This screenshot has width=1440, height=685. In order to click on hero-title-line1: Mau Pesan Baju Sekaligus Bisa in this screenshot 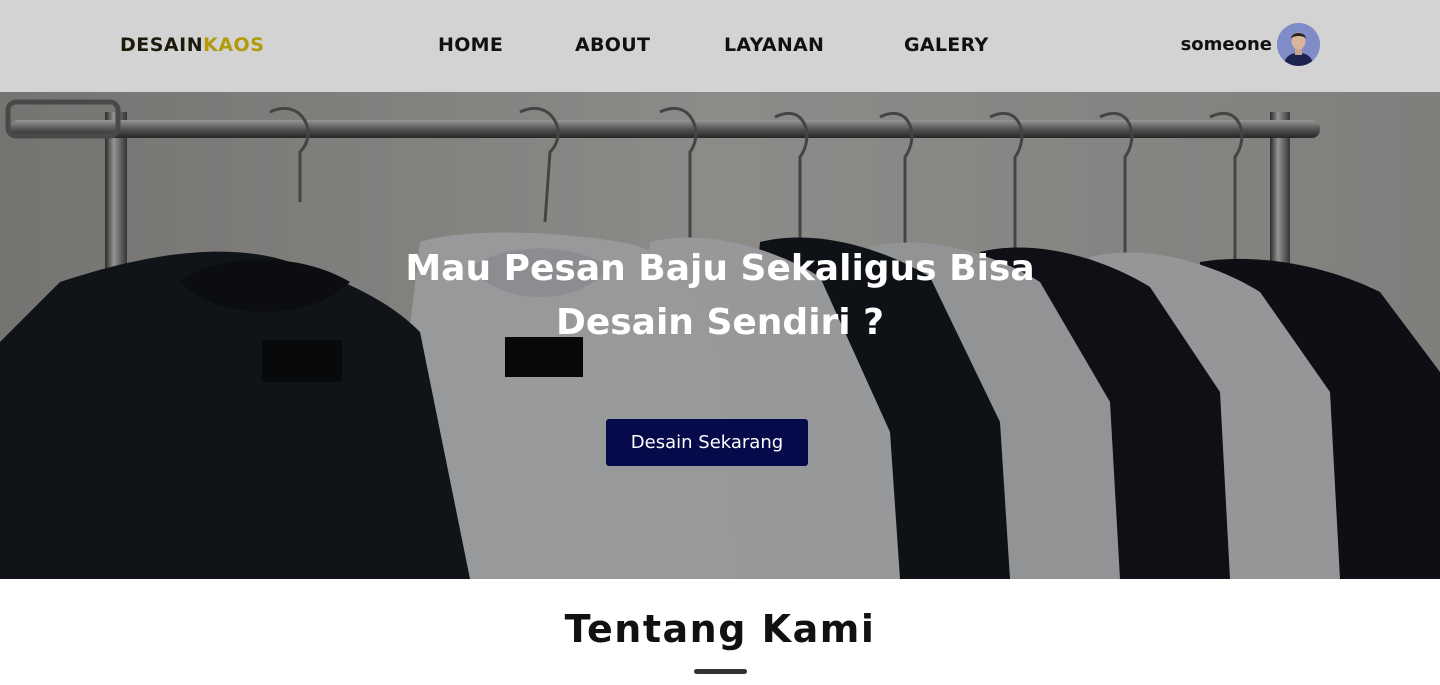, I will do `click(720, 268)`.